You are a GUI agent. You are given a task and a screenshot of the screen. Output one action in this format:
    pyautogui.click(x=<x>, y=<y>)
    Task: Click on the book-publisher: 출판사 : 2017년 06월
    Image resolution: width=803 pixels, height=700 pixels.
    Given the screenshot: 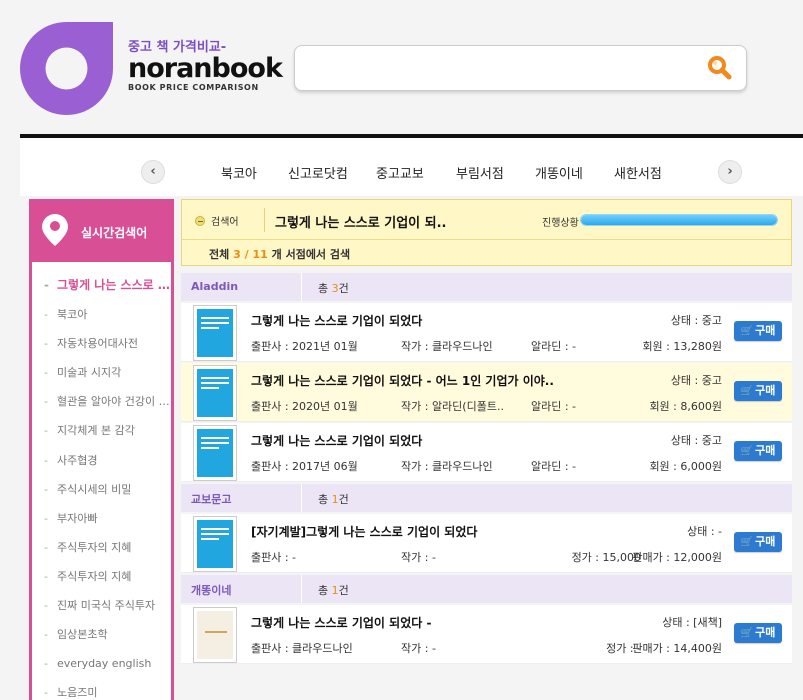 What is the action you would take?
    pyautogui.click(x=304, y=466)
    